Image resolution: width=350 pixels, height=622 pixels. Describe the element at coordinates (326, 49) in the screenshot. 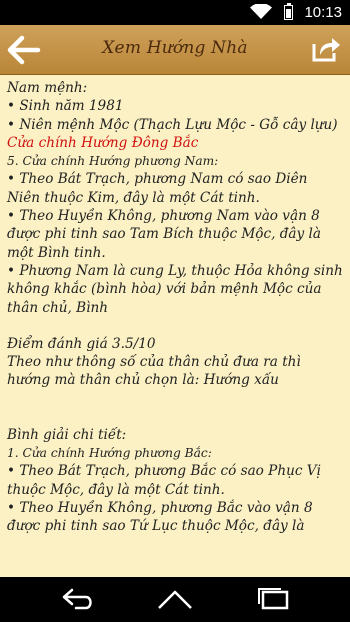

I see `share-icon` at that location.